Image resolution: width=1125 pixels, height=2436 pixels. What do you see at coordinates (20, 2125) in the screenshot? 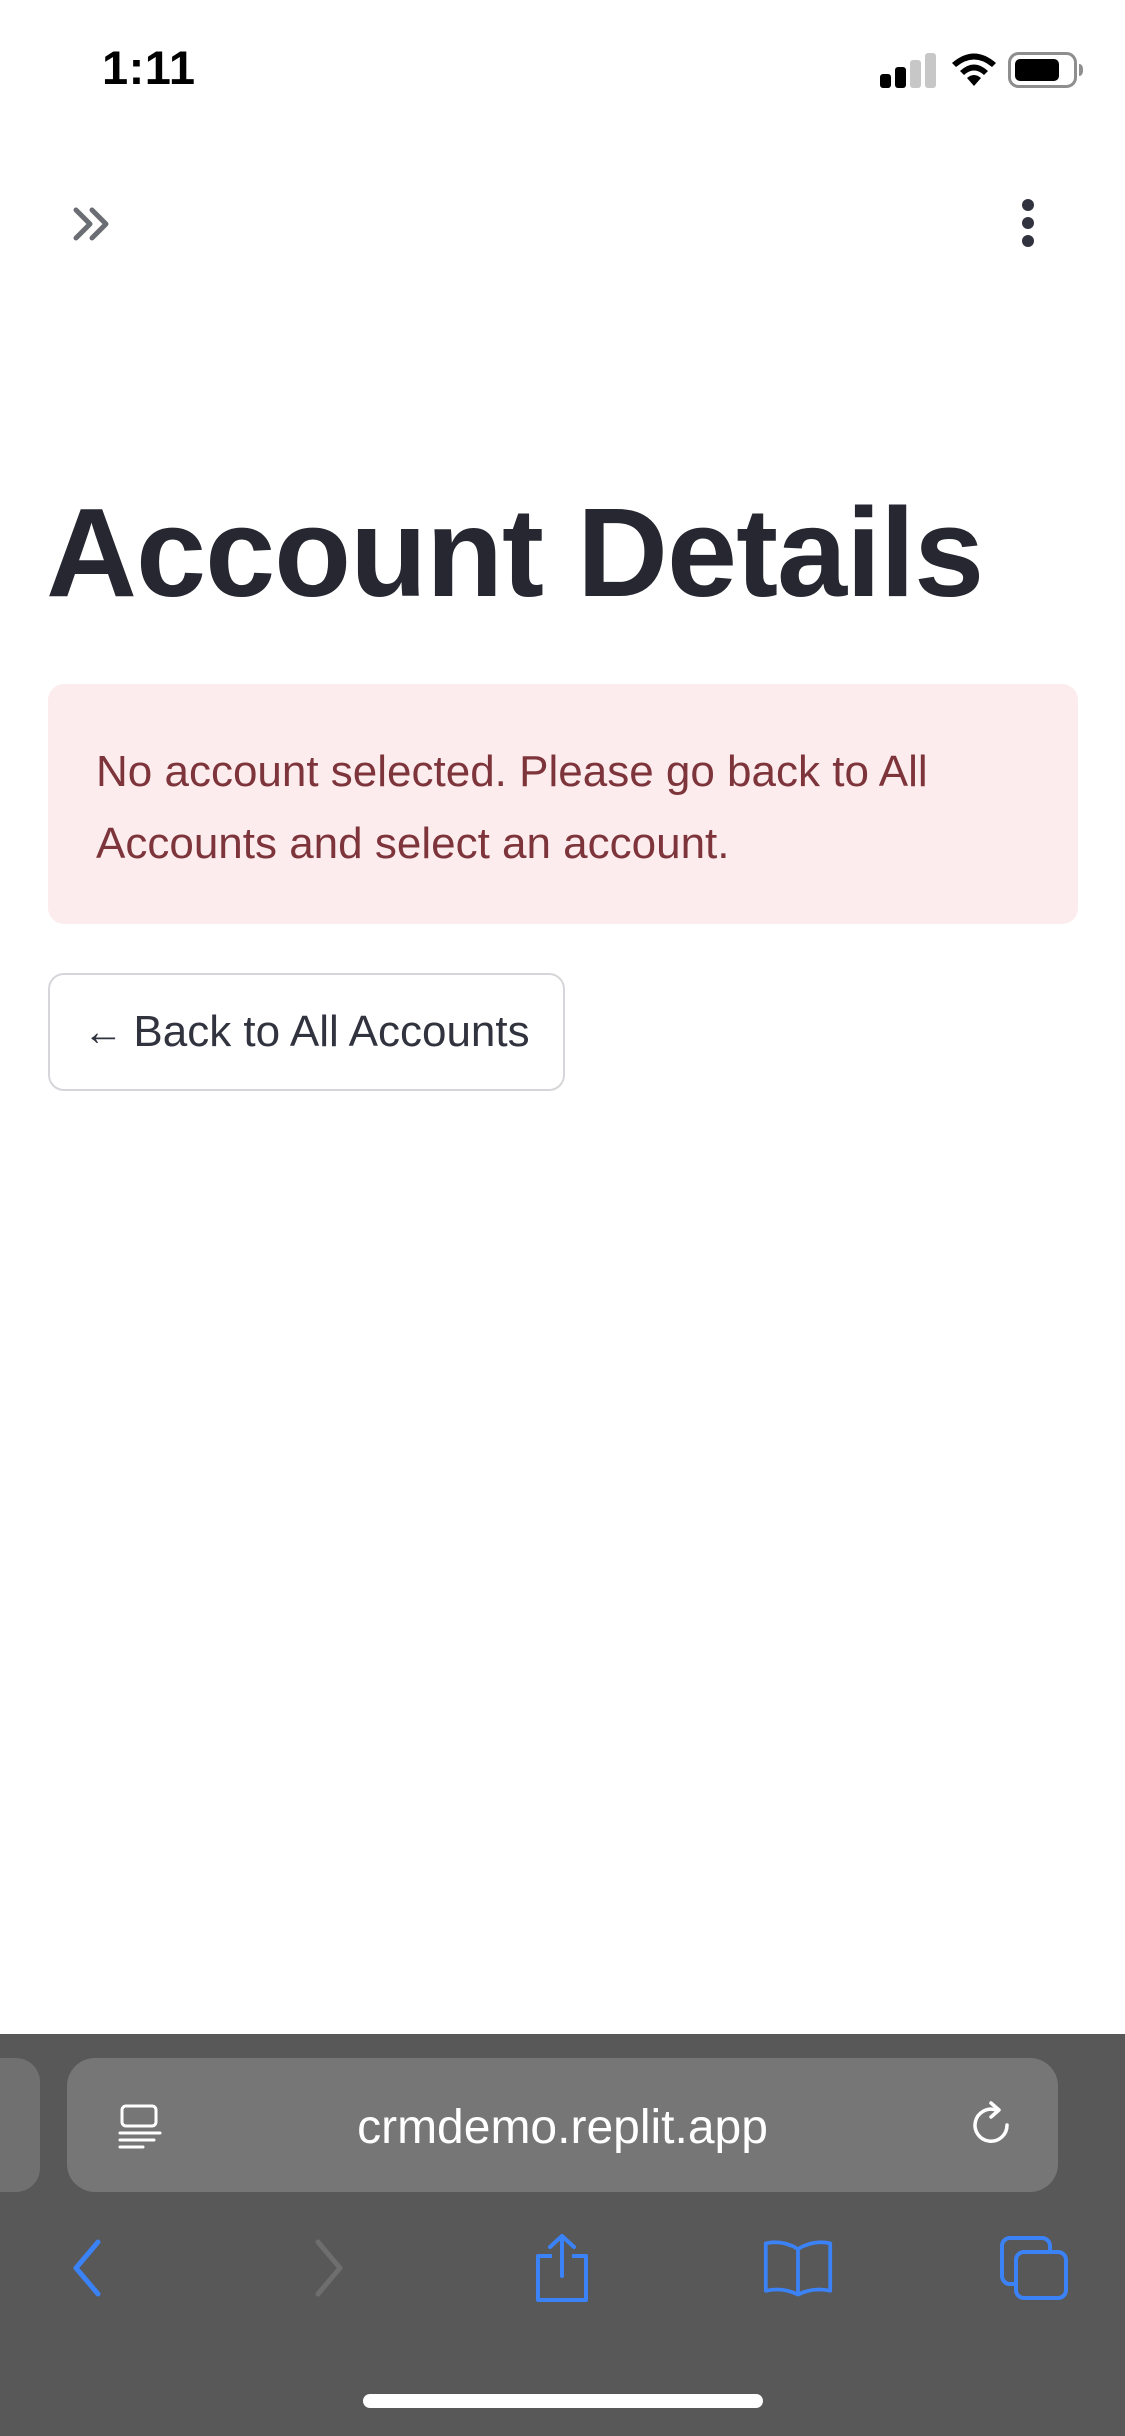
I see `previous-tab-preview` at bounding box center [20, 2125].